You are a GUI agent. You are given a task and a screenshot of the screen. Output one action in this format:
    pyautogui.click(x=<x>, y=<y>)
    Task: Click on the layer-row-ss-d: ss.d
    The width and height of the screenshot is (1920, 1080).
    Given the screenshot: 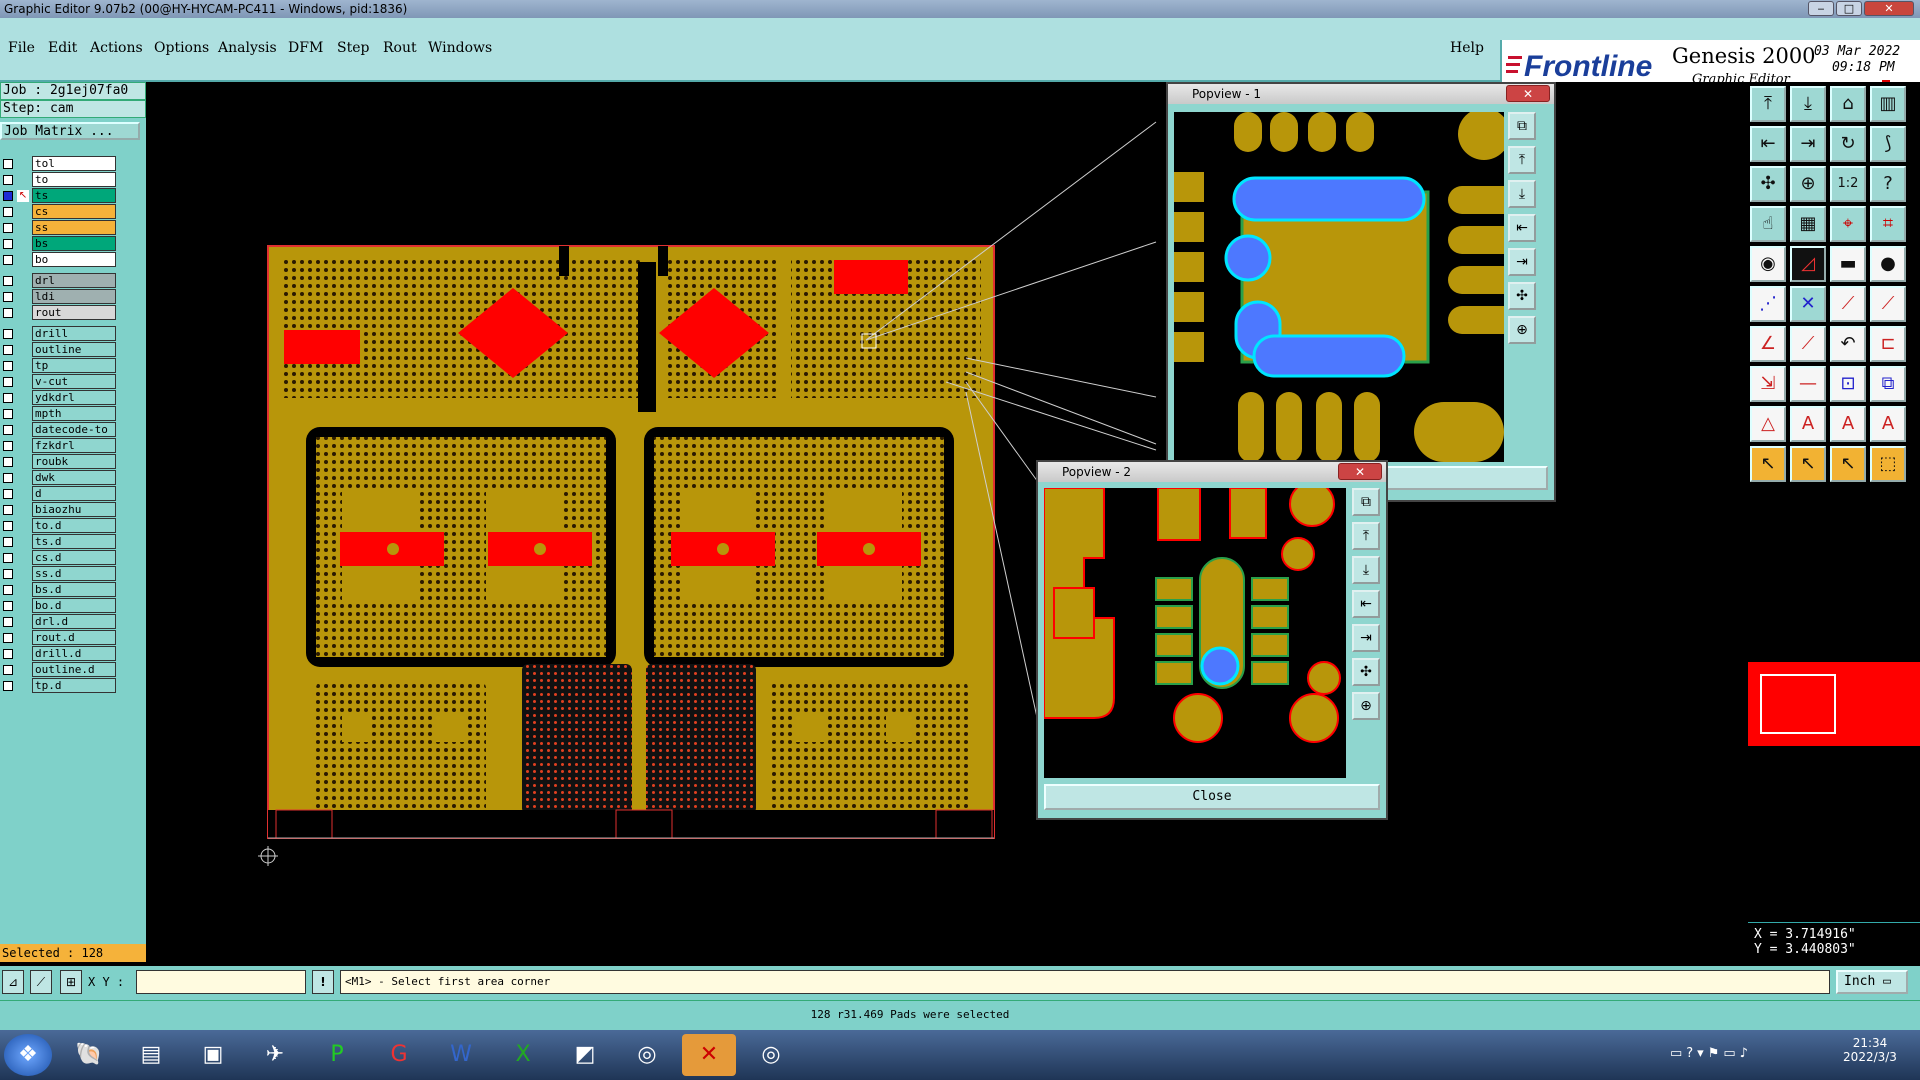 What is the action you would take?
    pyautogui.click(x=59, y=573)
    